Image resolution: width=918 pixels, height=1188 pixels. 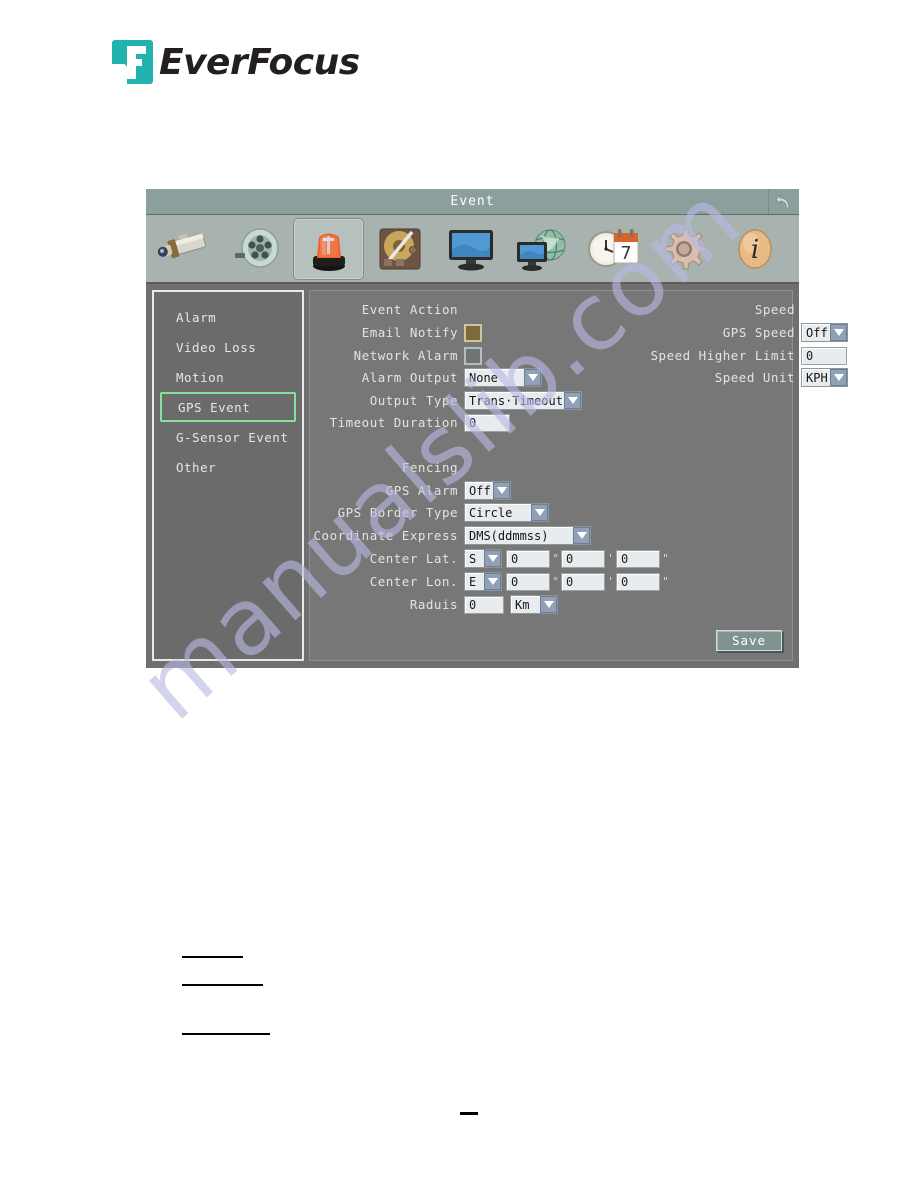 I want to click on toolbar-icon-display, so click(x=470, y=249).